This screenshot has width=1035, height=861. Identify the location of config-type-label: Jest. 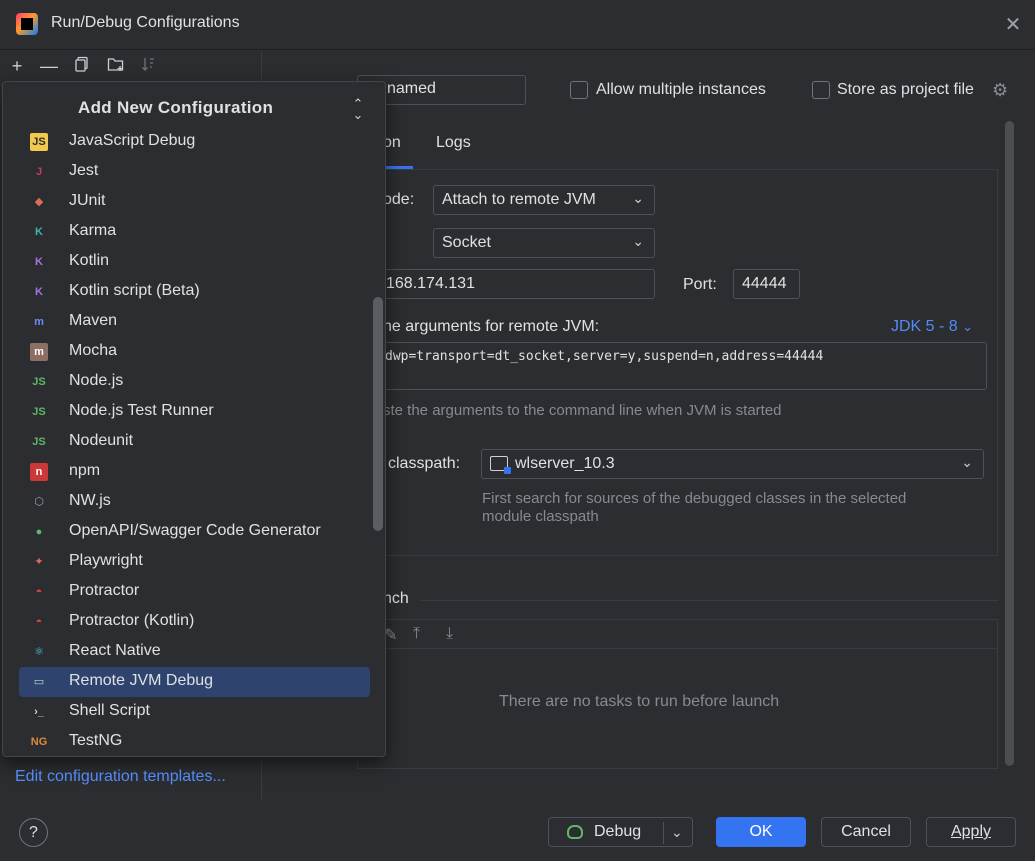
(84, 170).